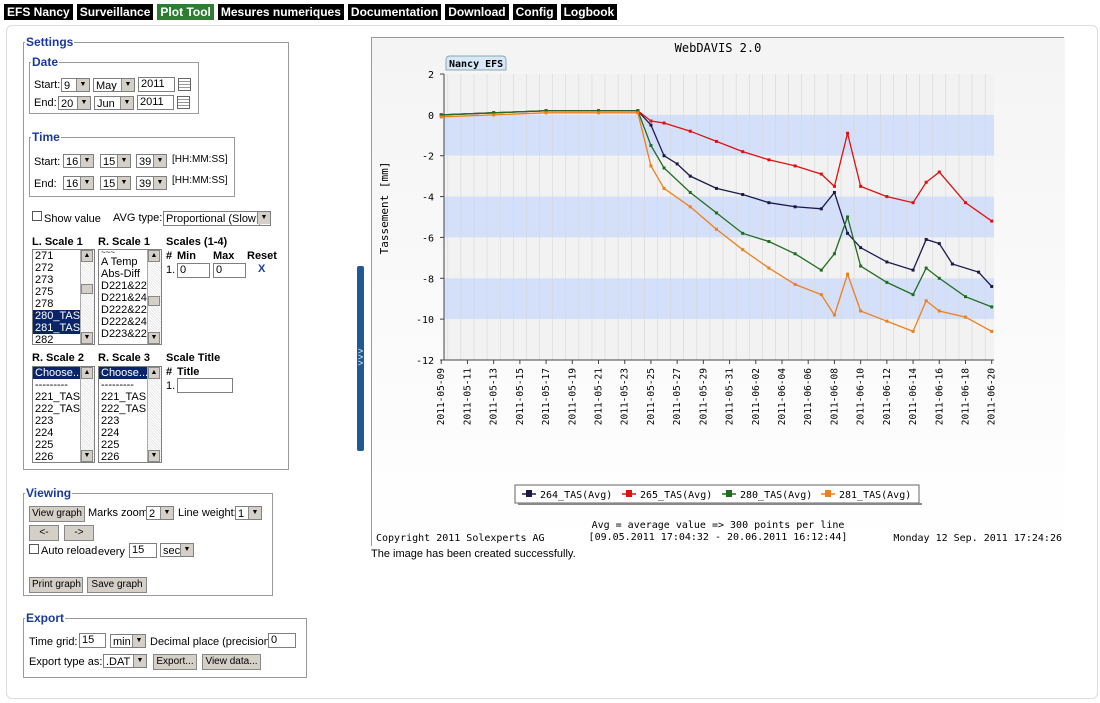 The height and width of the screenshot is (703, 1100). What do you see at coordinates (394, 12) in the screenshot?
I see `tab-documentation: Documentation` at bounding box center [394, 12].